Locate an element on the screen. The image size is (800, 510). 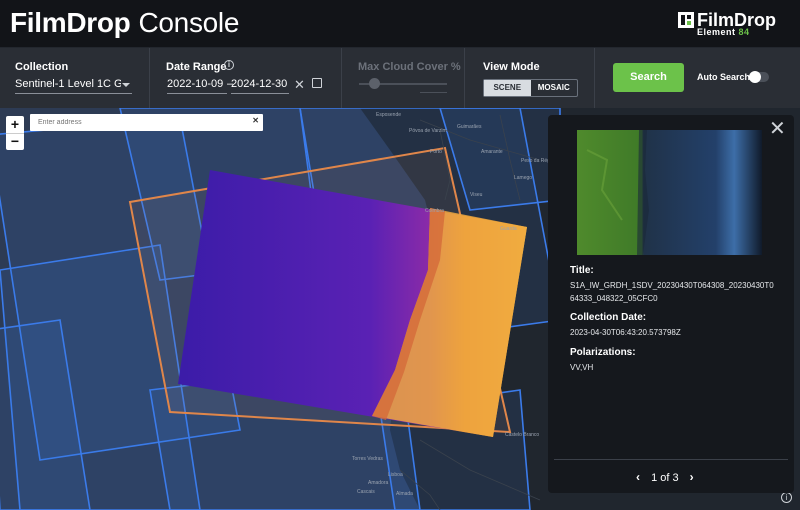
cloud-cover-section: Max Cloud Cover % is located at coordinates (403, 78).